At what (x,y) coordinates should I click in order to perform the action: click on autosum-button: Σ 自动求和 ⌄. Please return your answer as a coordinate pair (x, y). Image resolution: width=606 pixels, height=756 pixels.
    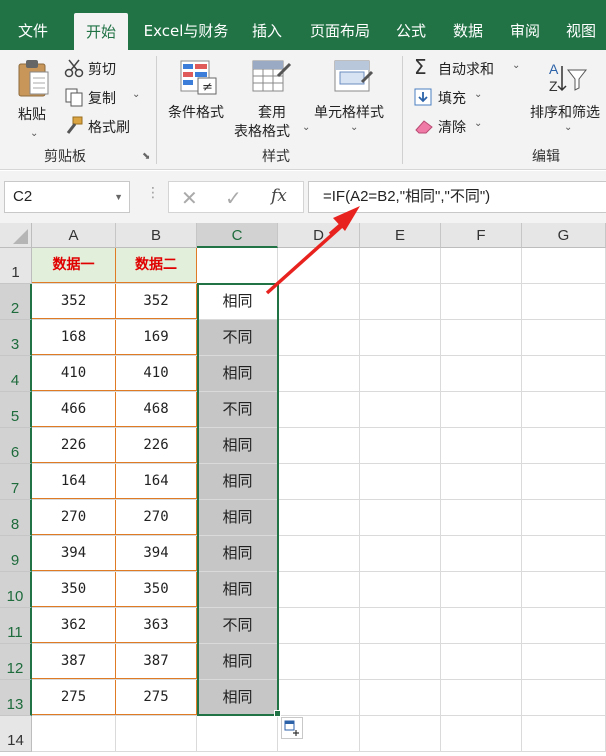
    Looking at the image, I should click on (469, 67).